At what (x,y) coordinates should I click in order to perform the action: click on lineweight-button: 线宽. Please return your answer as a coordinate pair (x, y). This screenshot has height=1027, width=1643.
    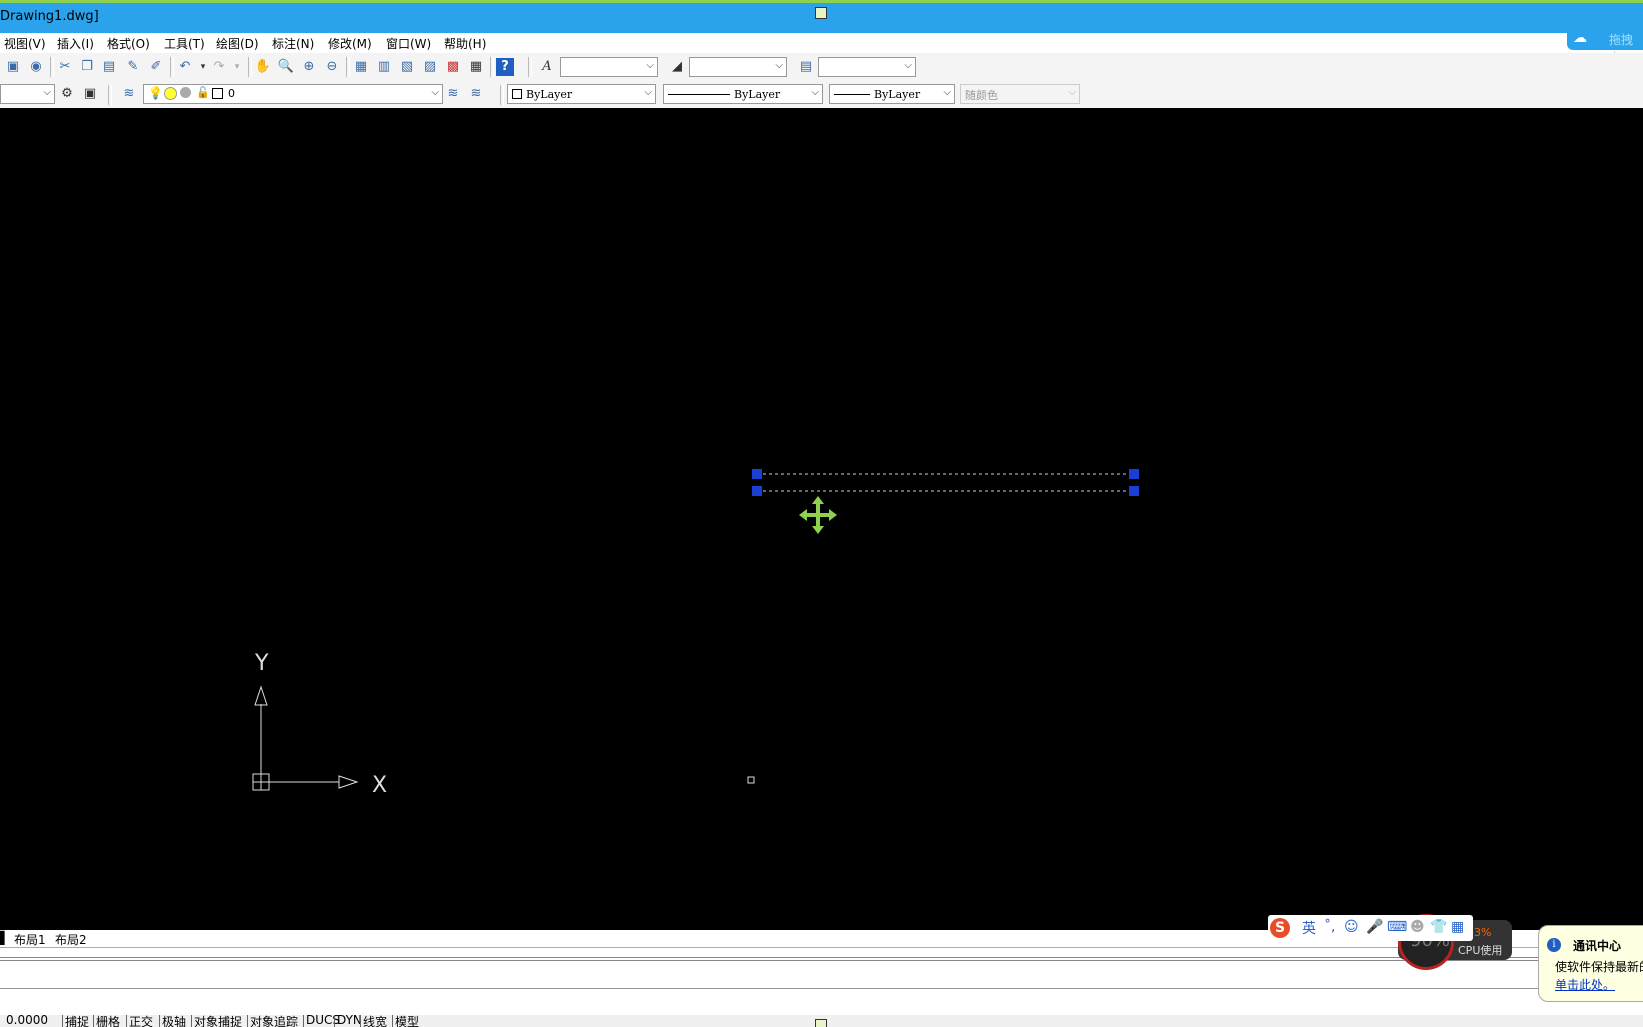
    Looking at the image, I should click on (373, 1021).